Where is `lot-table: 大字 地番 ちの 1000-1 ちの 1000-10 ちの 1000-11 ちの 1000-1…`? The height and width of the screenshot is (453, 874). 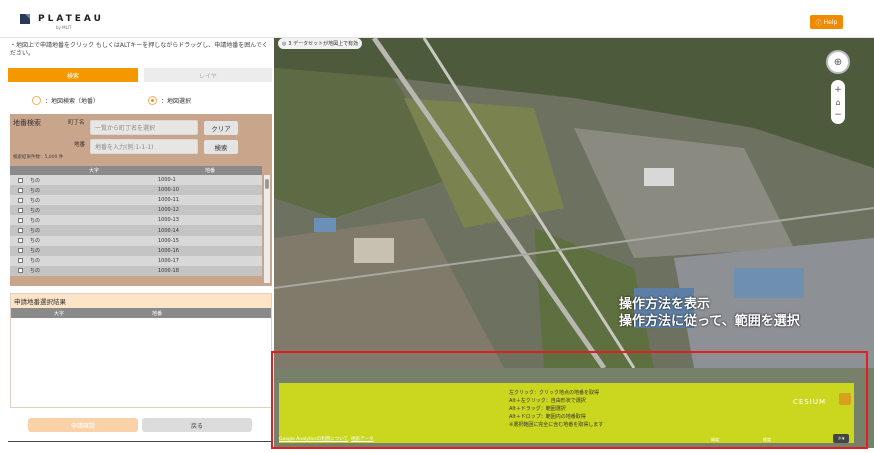
lot-table: 大字 地番 ちの 1000-1 ちの 1000-10 ちの 1000-11 ちの 1000-1… is located at coordinates (136, 224).